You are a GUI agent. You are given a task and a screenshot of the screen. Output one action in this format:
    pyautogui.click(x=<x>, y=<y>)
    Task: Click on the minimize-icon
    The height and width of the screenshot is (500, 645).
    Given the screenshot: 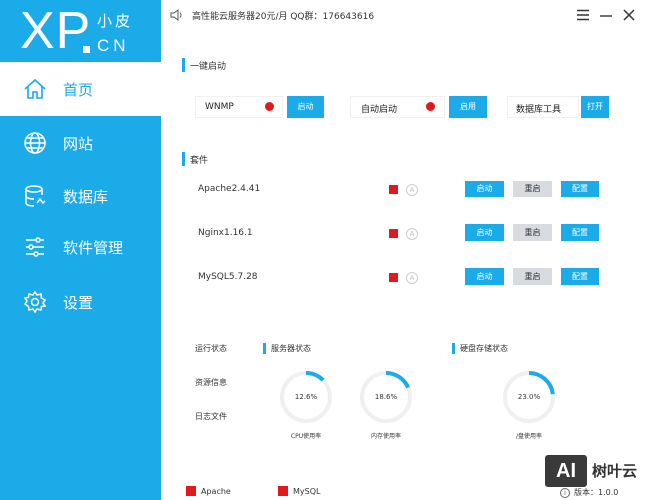 What is the action you would take?
    pyautogui.click(x=606, y=15)
    